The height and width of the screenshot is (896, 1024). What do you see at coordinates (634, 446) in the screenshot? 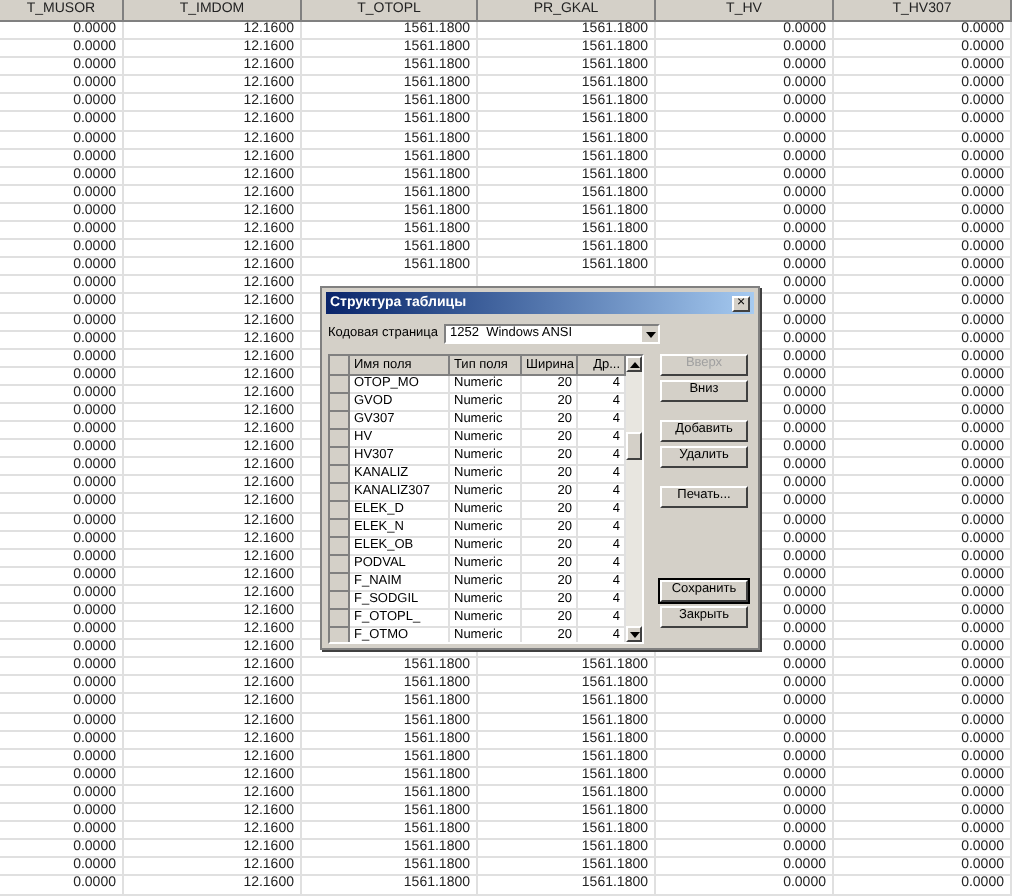
I see `scroll-thumb` at bounding box center [634, 446].